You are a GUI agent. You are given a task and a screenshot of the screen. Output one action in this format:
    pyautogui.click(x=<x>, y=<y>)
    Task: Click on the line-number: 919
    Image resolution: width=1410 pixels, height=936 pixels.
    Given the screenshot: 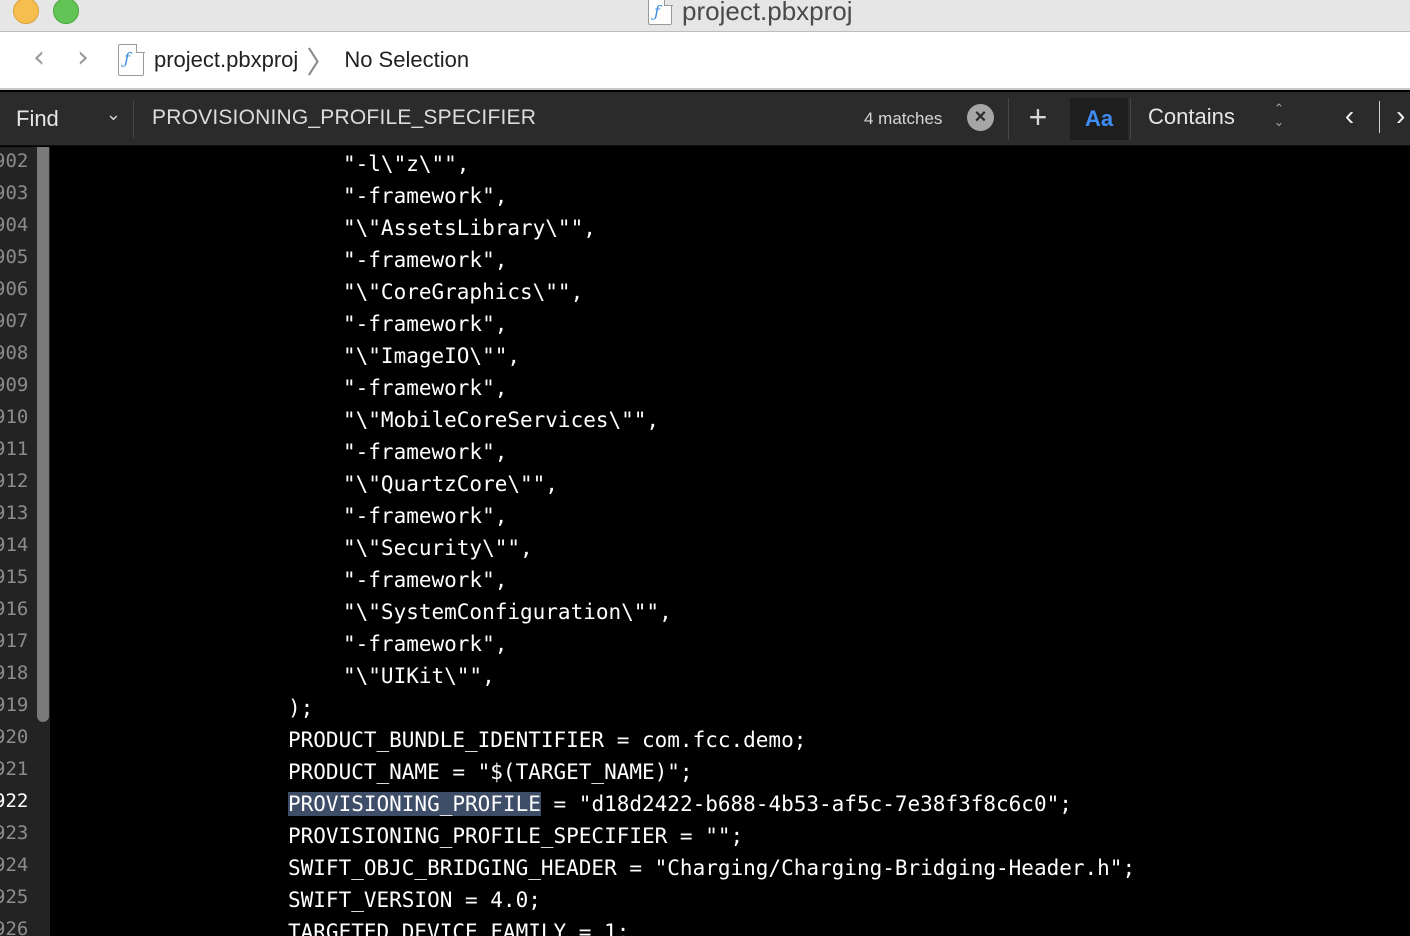 What is the action you would take?
    pyautogui.click(x=14, y=705)
    